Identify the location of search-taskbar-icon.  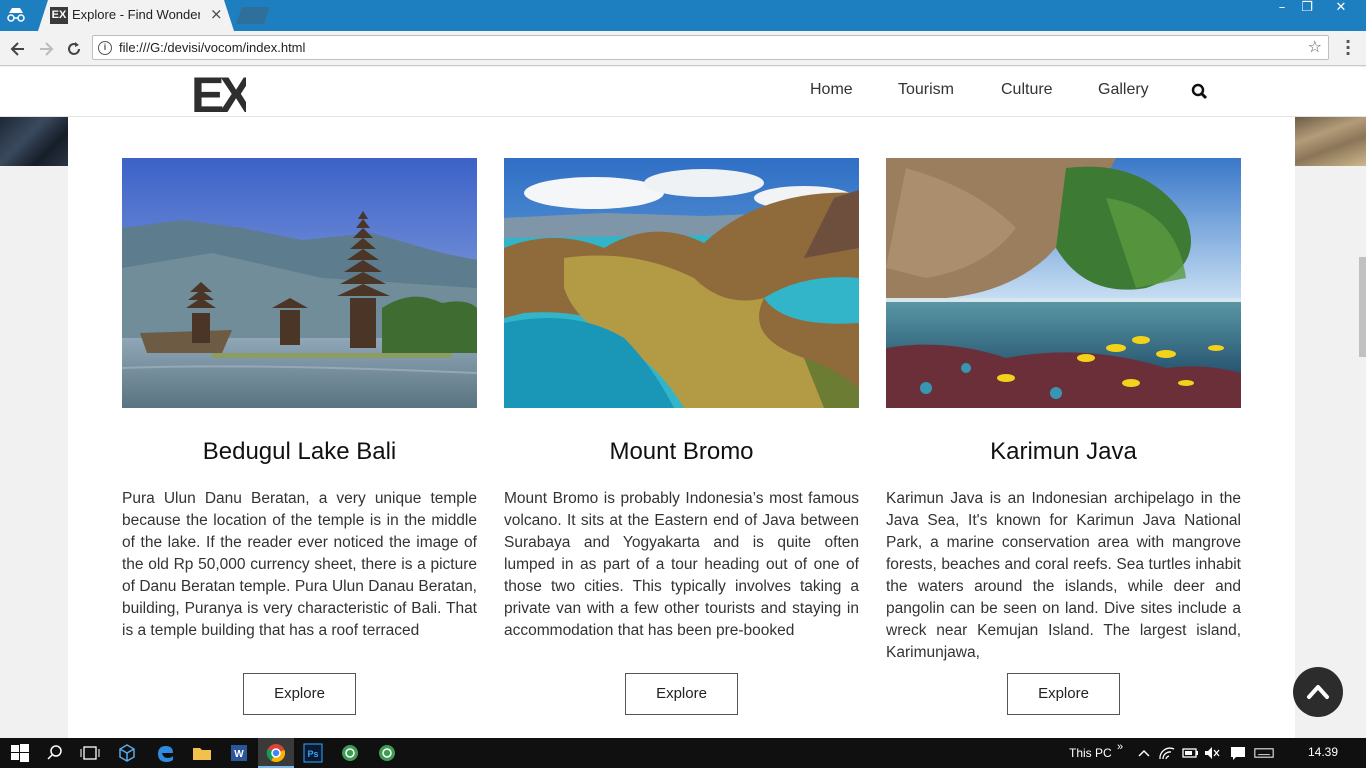
(55, 753).